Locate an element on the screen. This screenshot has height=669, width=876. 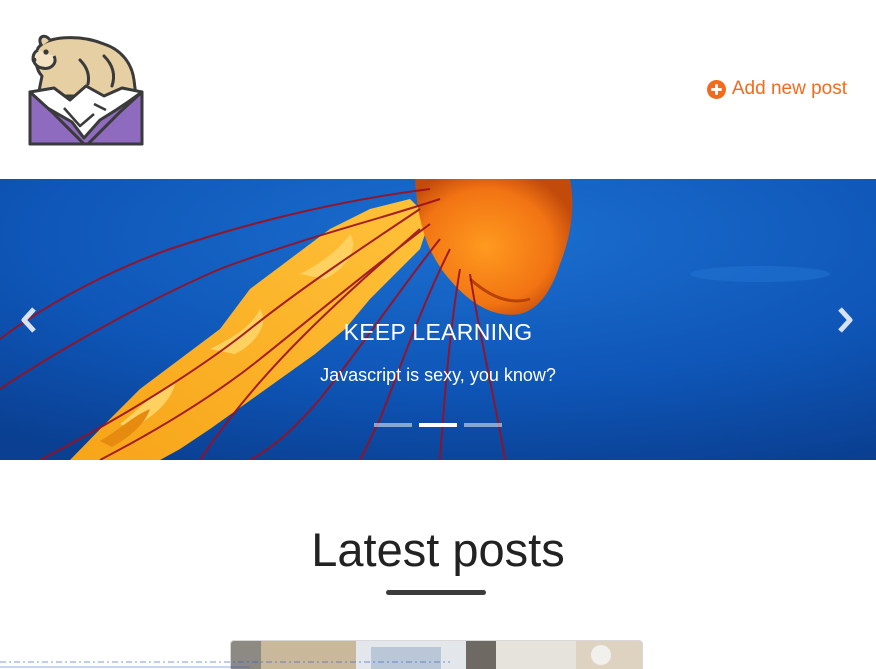
polar-bear-logo-icon is located at coordinates (86, 90).